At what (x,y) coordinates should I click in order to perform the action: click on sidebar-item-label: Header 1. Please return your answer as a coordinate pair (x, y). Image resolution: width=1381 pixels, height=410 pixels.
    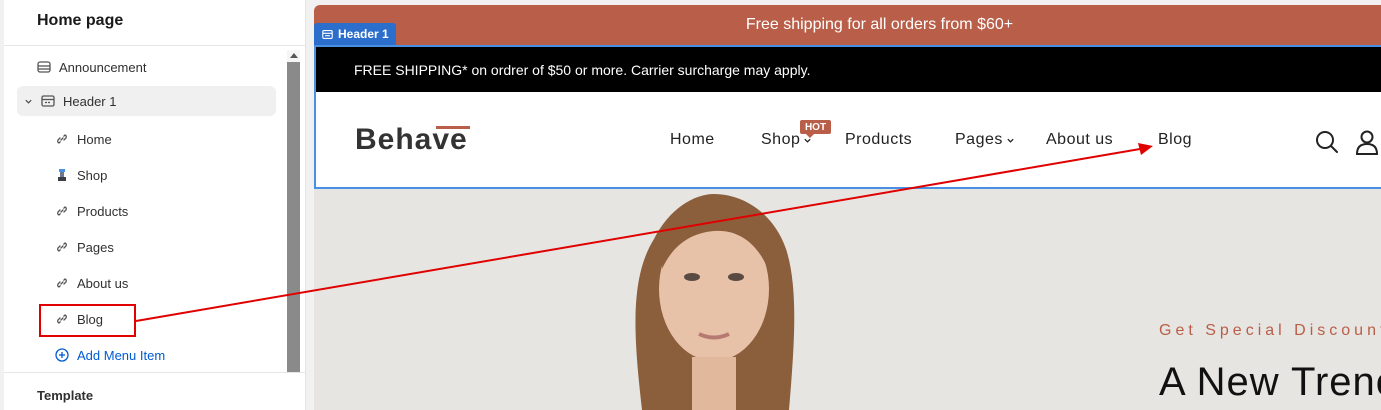
    Looking at the image, I should click on (90, 101).